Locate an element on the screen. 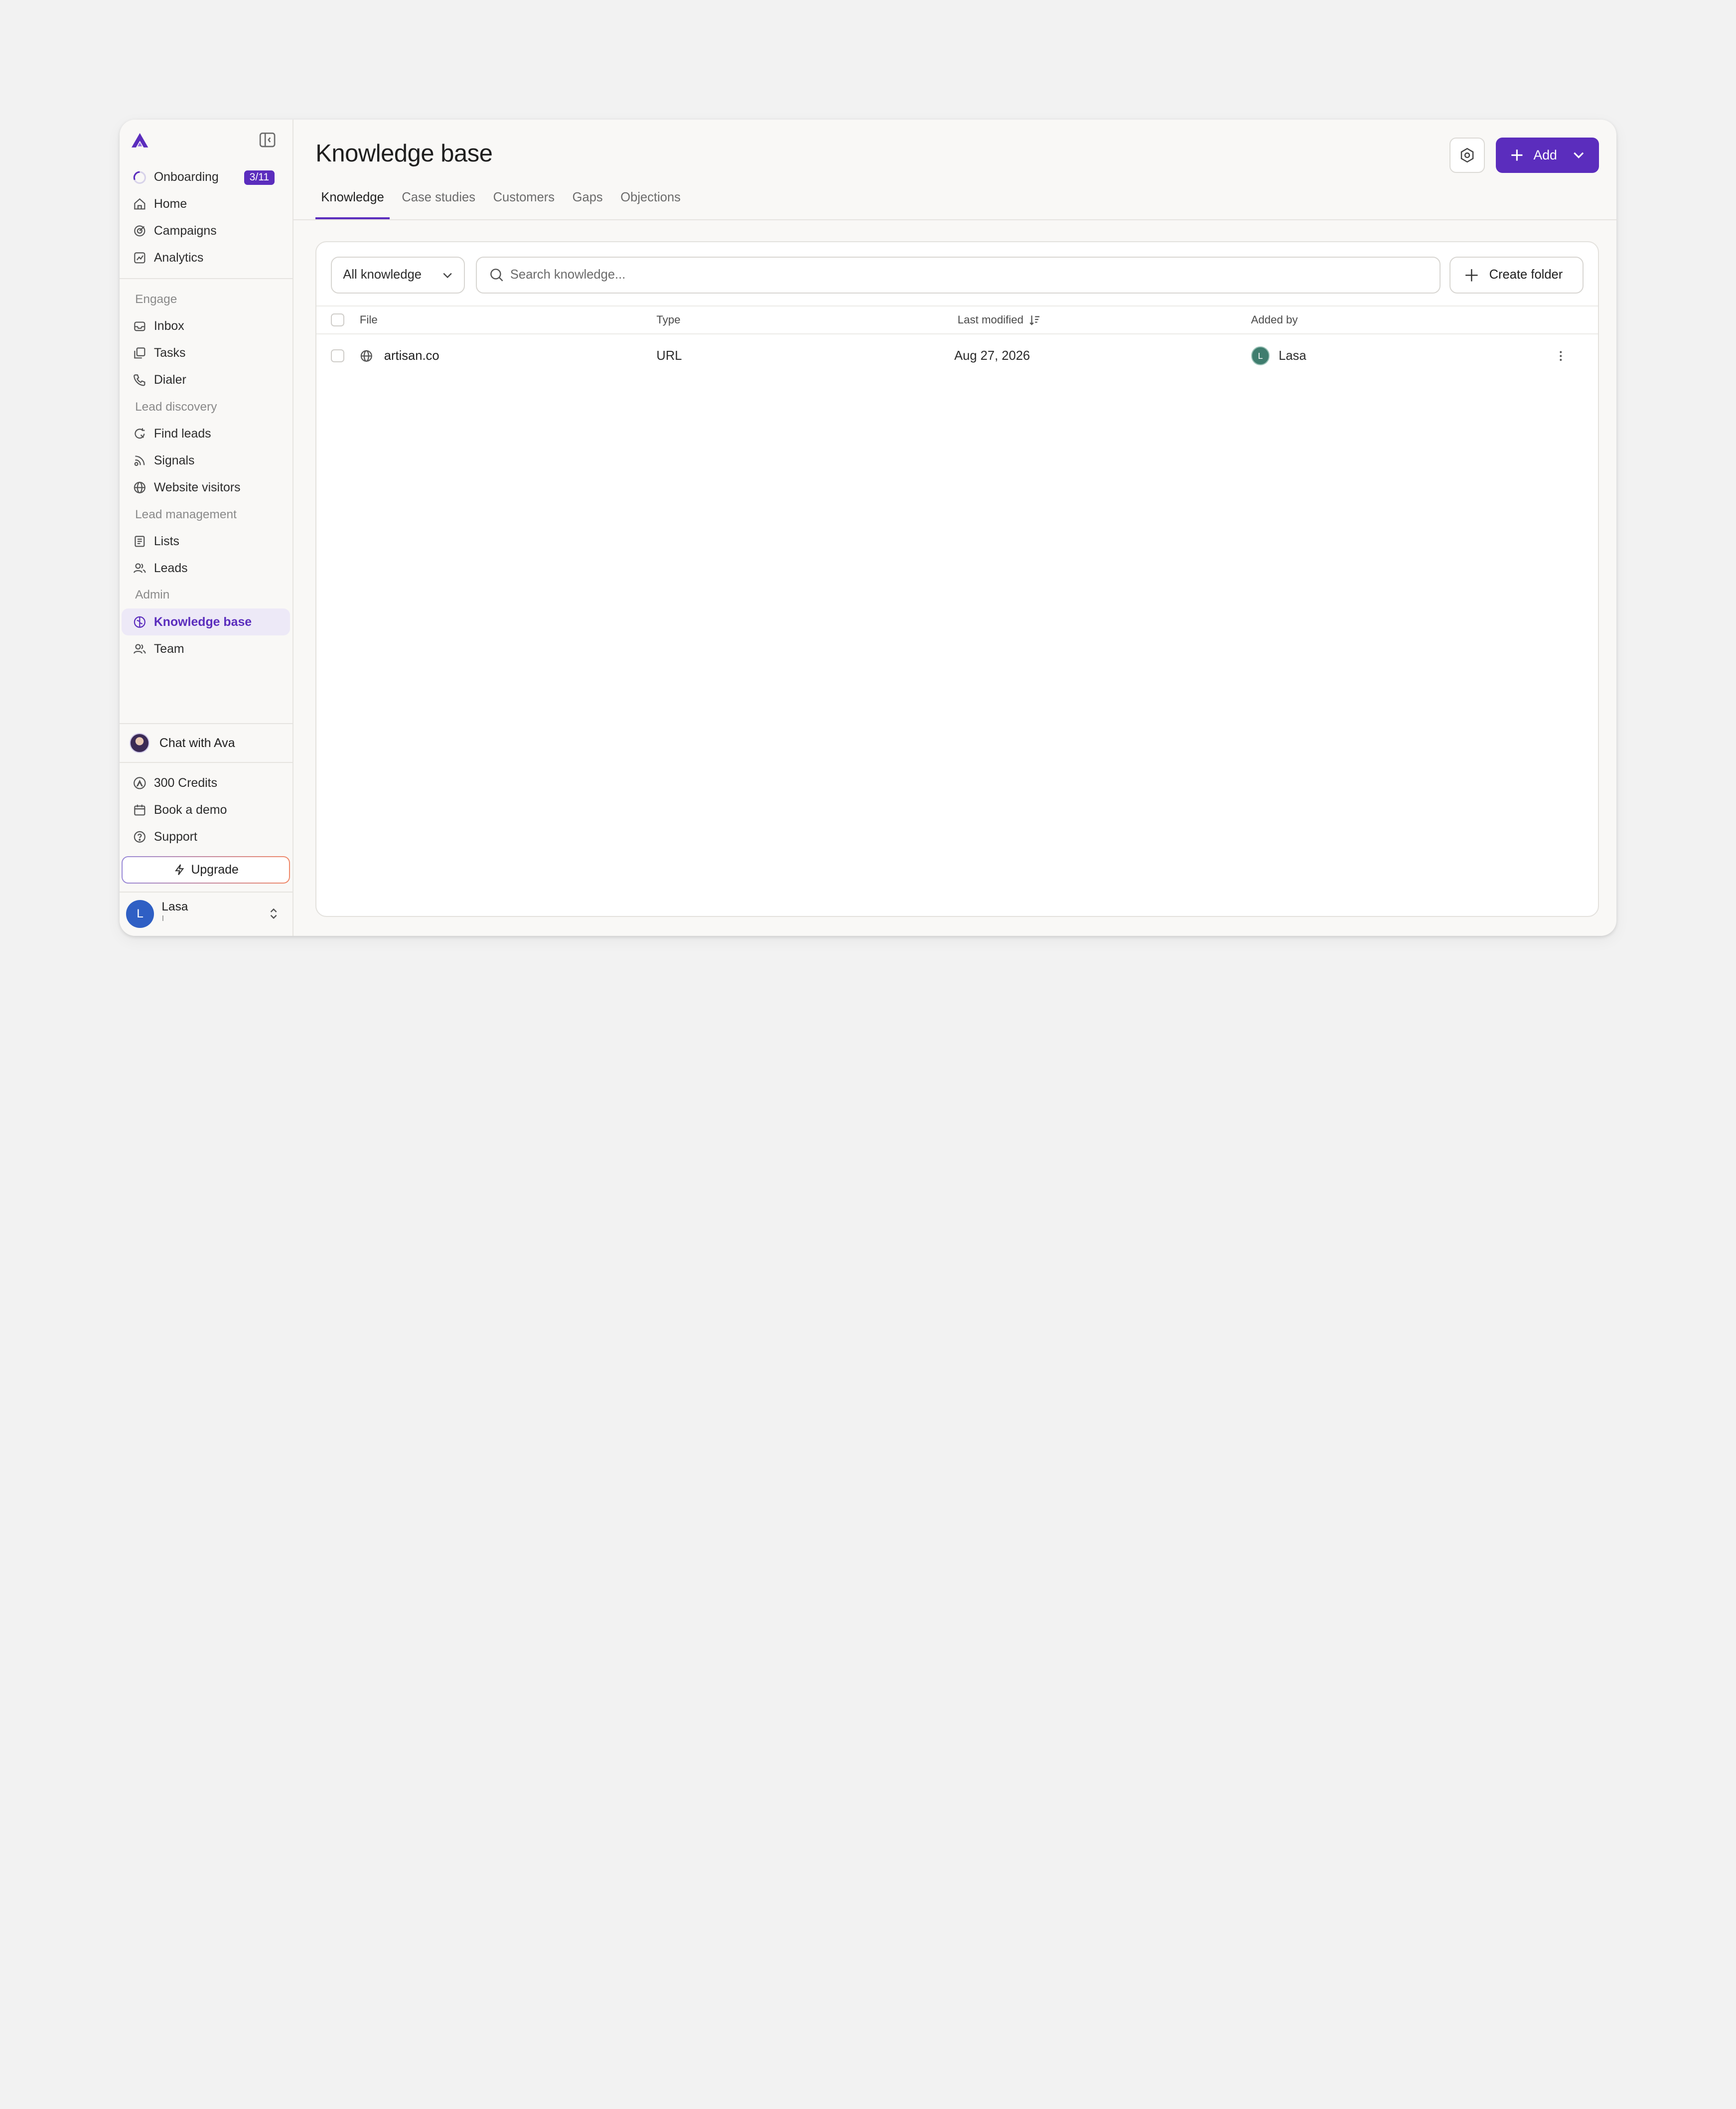 The height and width of the screenshot is (2109, 1736). sidebar-item-label: Find leads is located at coordinates (182, 434).